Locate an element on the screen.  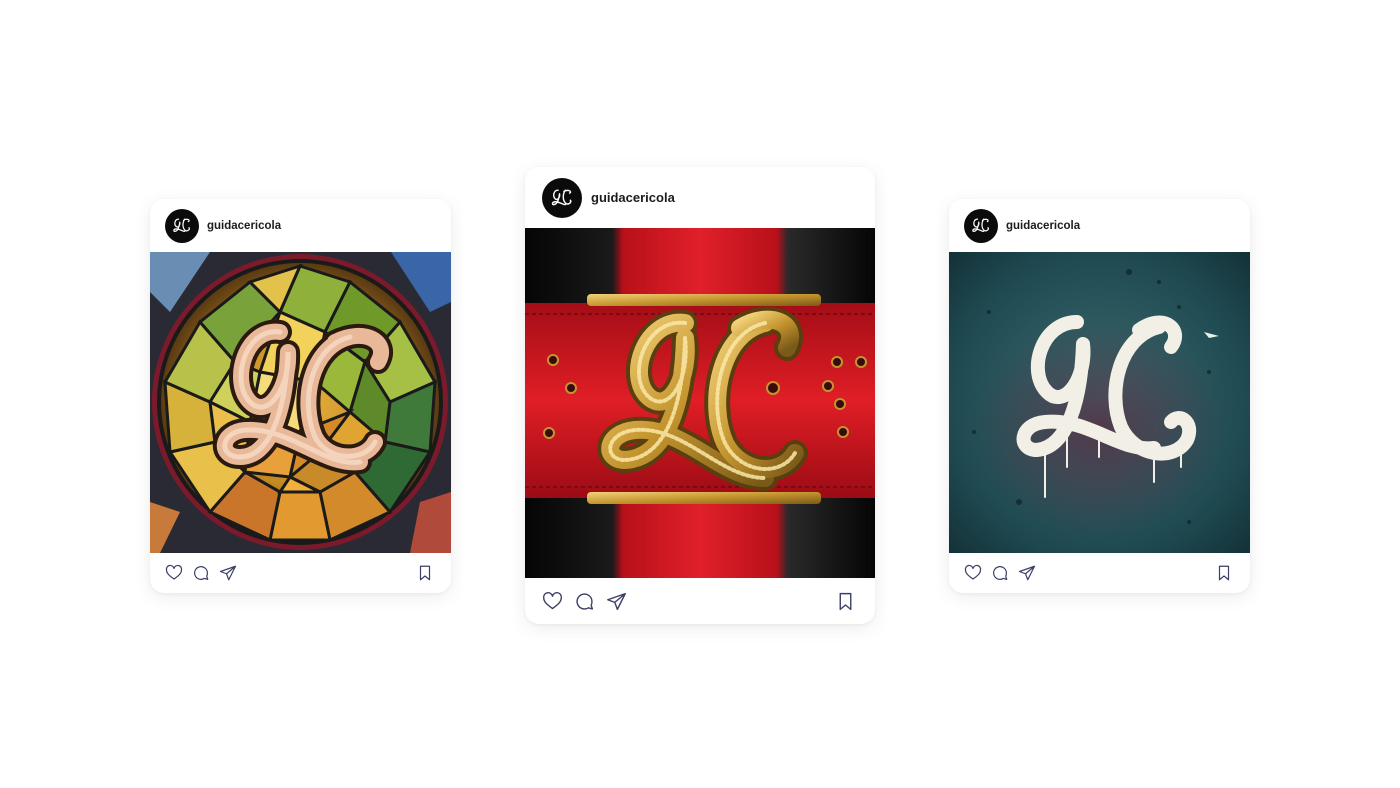
post-image-graffiti is located at coordinates (1099, 402).